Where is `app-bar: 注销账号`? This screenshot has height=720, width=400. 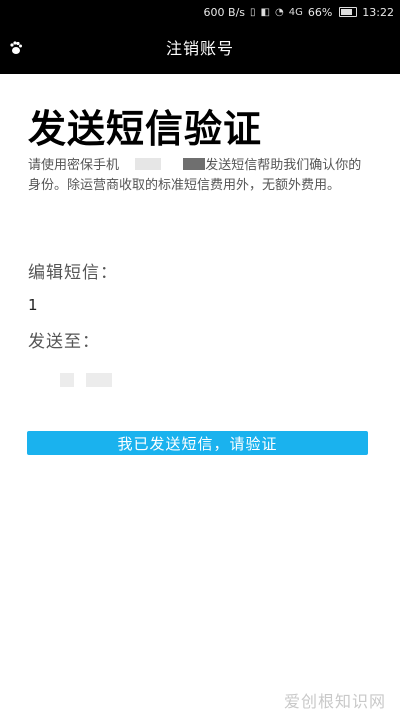
app-bar: 注销账号 is located at coordinates (200, 49).